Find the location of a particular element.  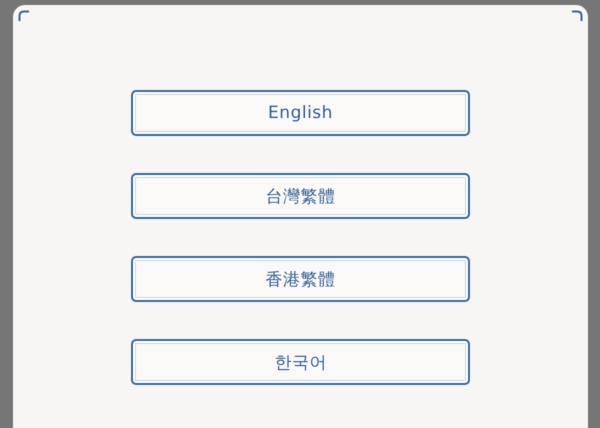

language-button: 香港繁體 is located at coordinates (300, 279).